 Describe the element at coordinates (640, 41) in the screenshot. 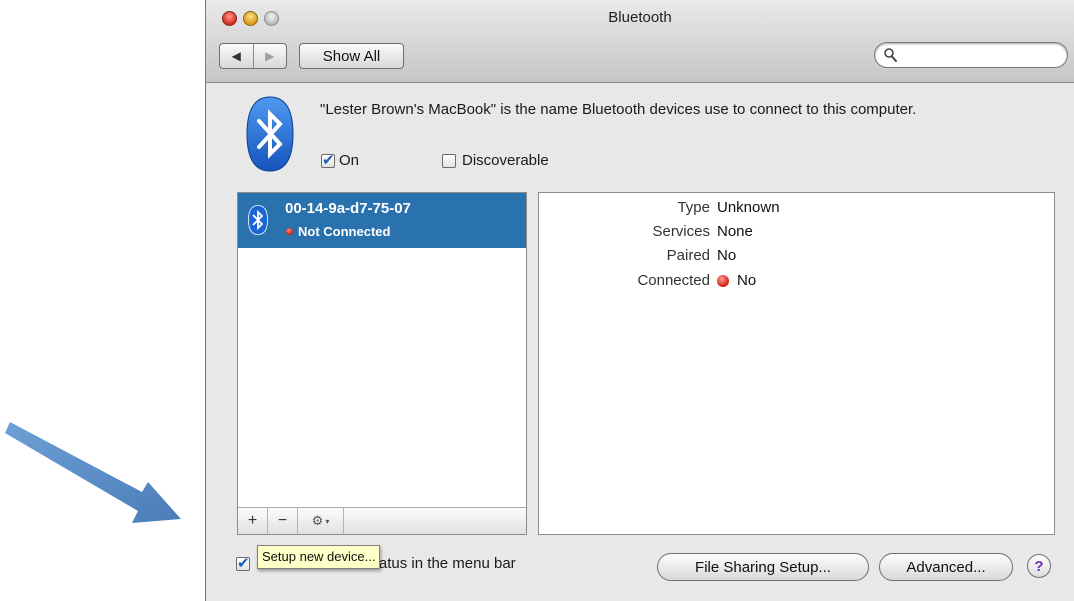

I see `window-titlebar: Bluetooth ◀ ▶ Show All` at that location.